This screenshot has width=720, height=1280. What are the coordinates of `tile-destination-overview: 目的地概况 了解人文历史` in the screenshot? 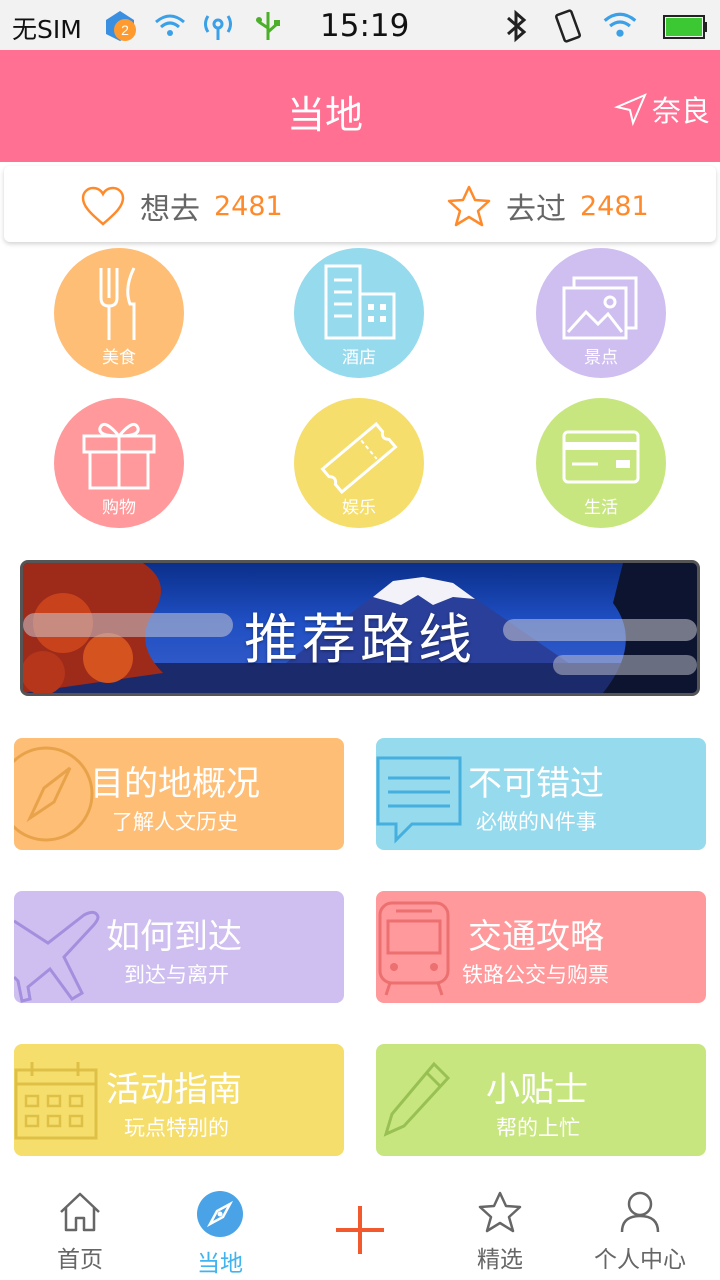 It's located at (179, 794).